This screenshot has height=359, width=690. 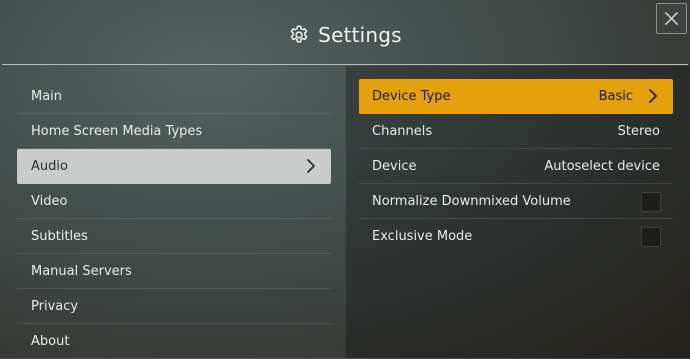 I want to click on close-icon, so click(x=671, y=18).